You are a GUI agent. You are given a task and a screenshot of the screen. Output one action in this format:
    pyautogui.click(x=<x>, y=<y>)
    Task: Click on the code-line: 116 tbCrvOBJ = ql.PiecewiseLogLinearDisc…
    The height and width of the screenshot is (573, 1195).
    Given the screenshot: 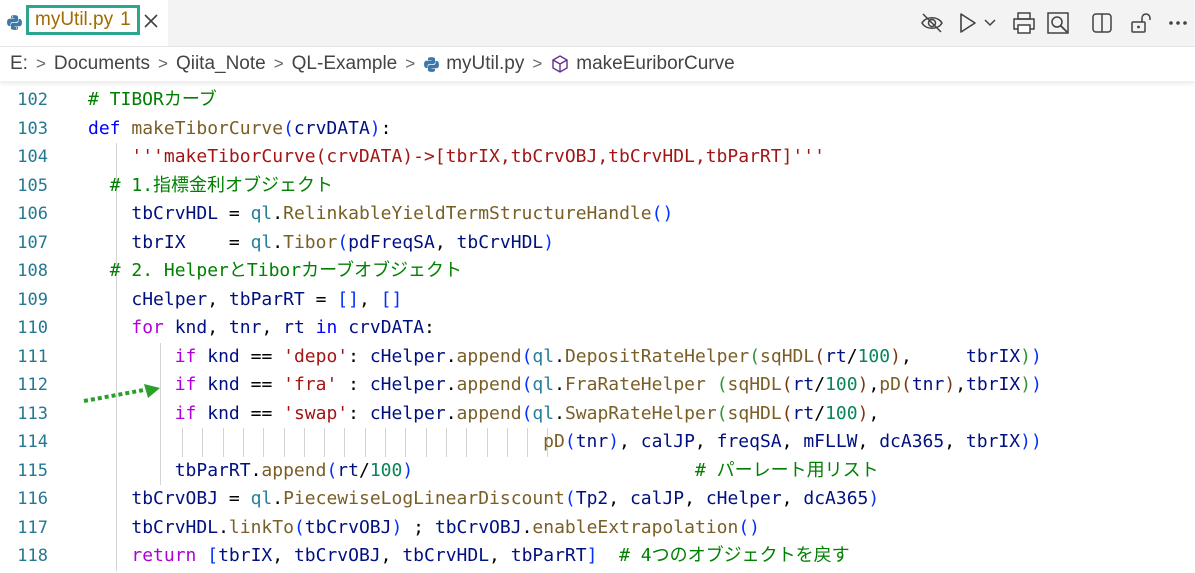 What is the action you would take?
    pyautogui.click(x=597, y=499)
    